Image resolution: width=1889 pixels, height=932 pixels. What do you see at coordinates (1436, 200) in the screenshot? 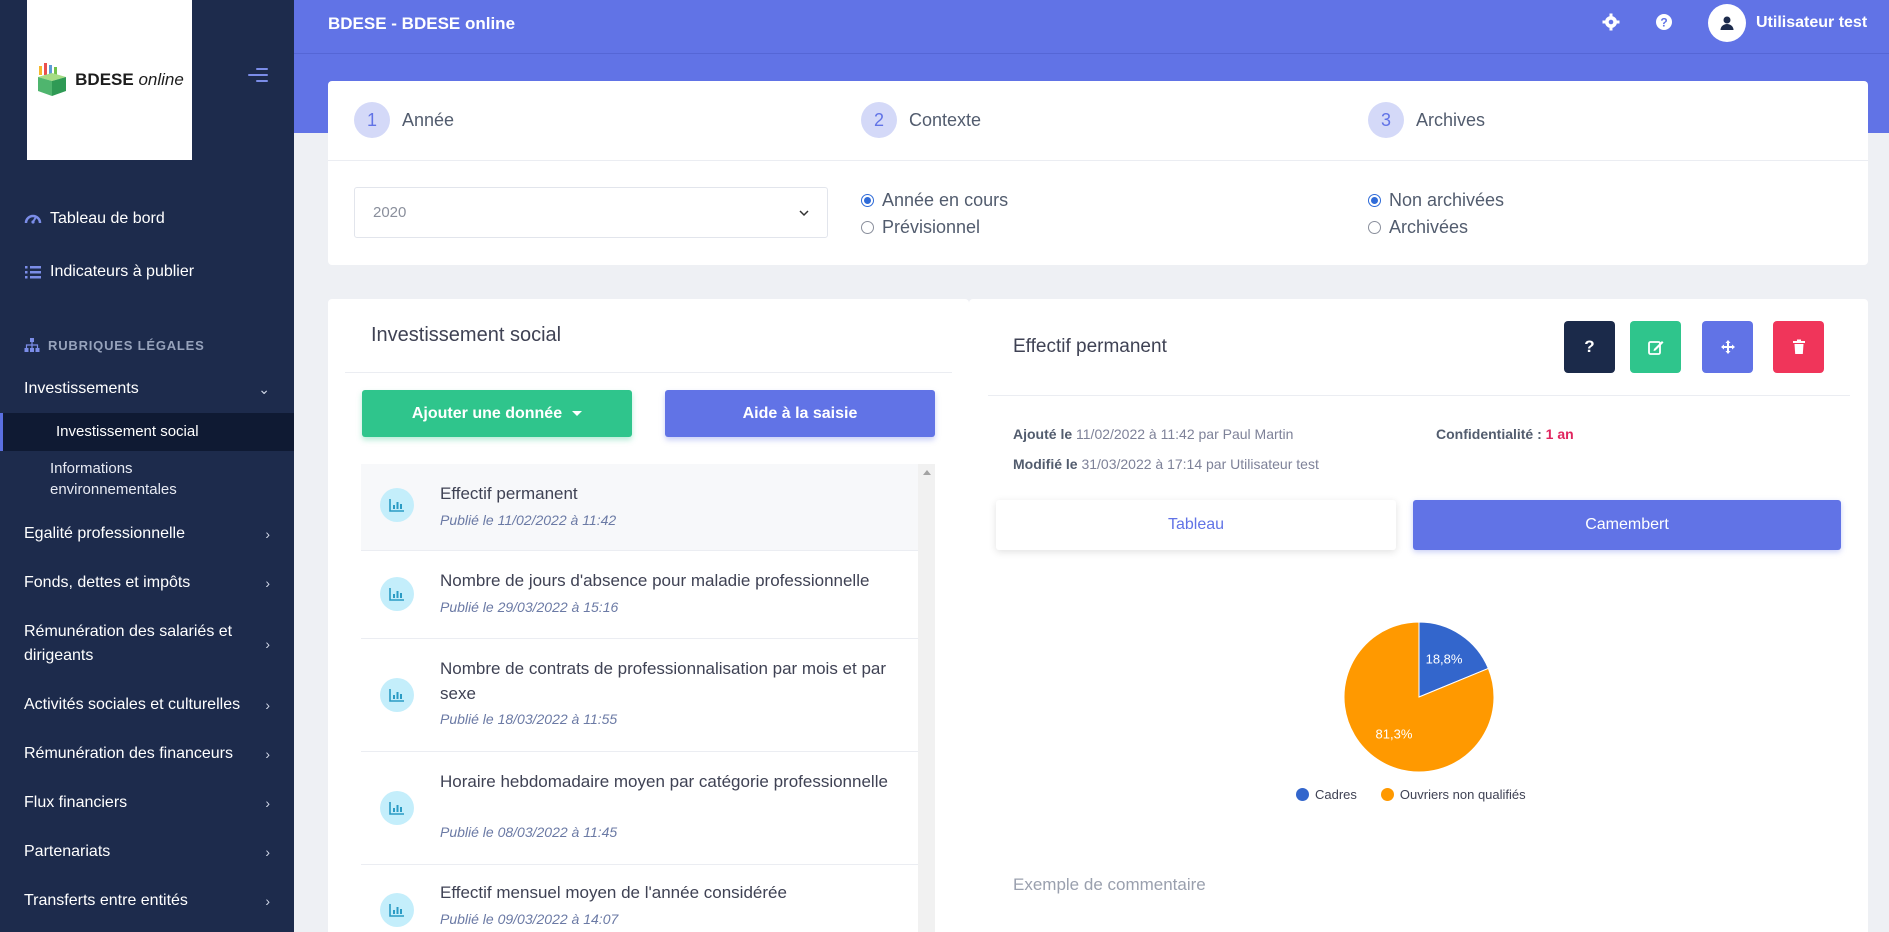
I see `radio-non-archivees: Non archivées` at bounding box center [1436, 200].